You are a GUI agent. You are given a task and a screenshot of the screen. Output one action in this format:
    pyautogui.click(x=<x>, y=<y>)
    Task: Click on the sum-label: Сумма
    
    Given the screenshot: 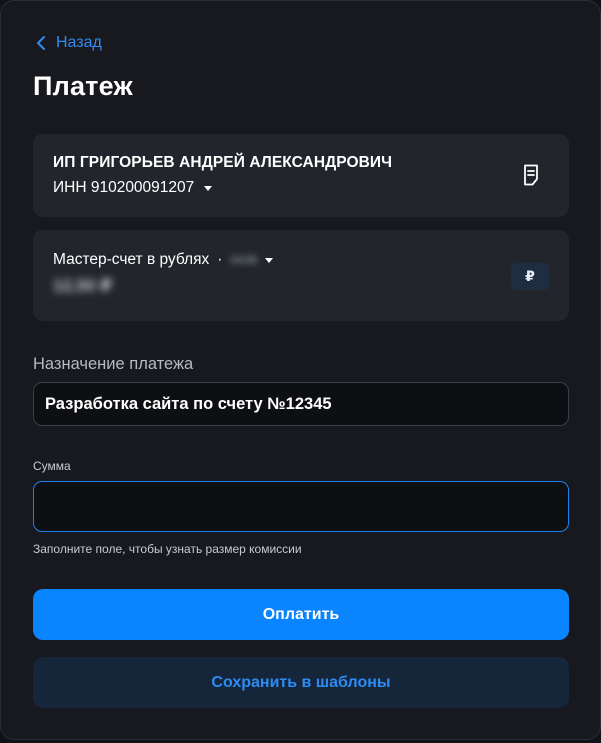 What is the action you would take?
    pyautogui.click(x=52, y=466)
    